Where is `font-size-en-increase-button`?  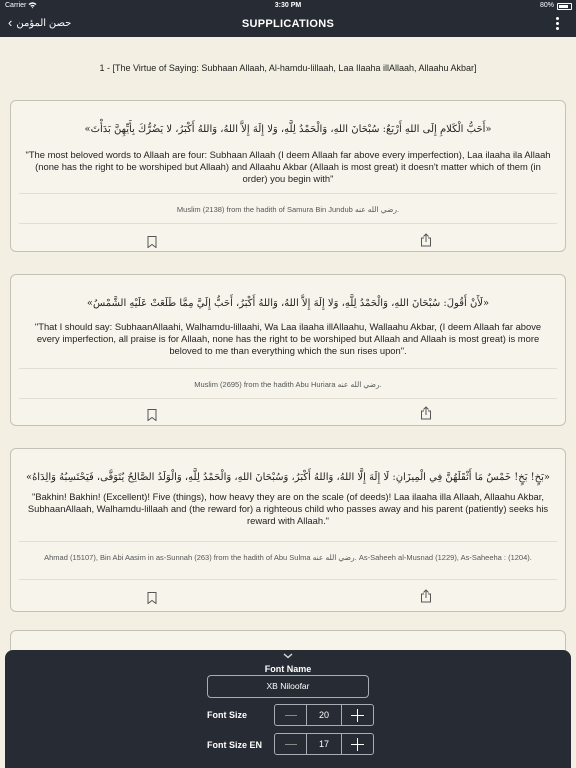 font-size-en-increase-button is located at coordinates (357, 744).